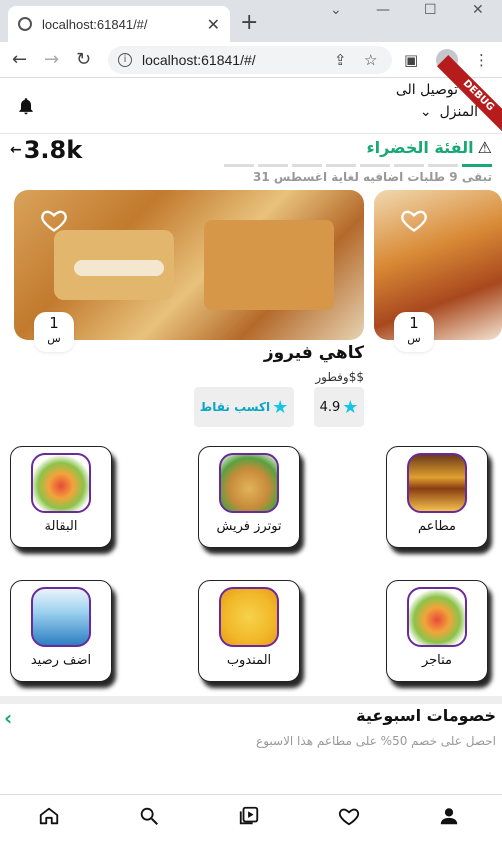 The image size is (502, 854). What do you see at coordinates (61, 483) in the screenshot?
I see `grocery-cart-icon` at bounding box center [61, 483].